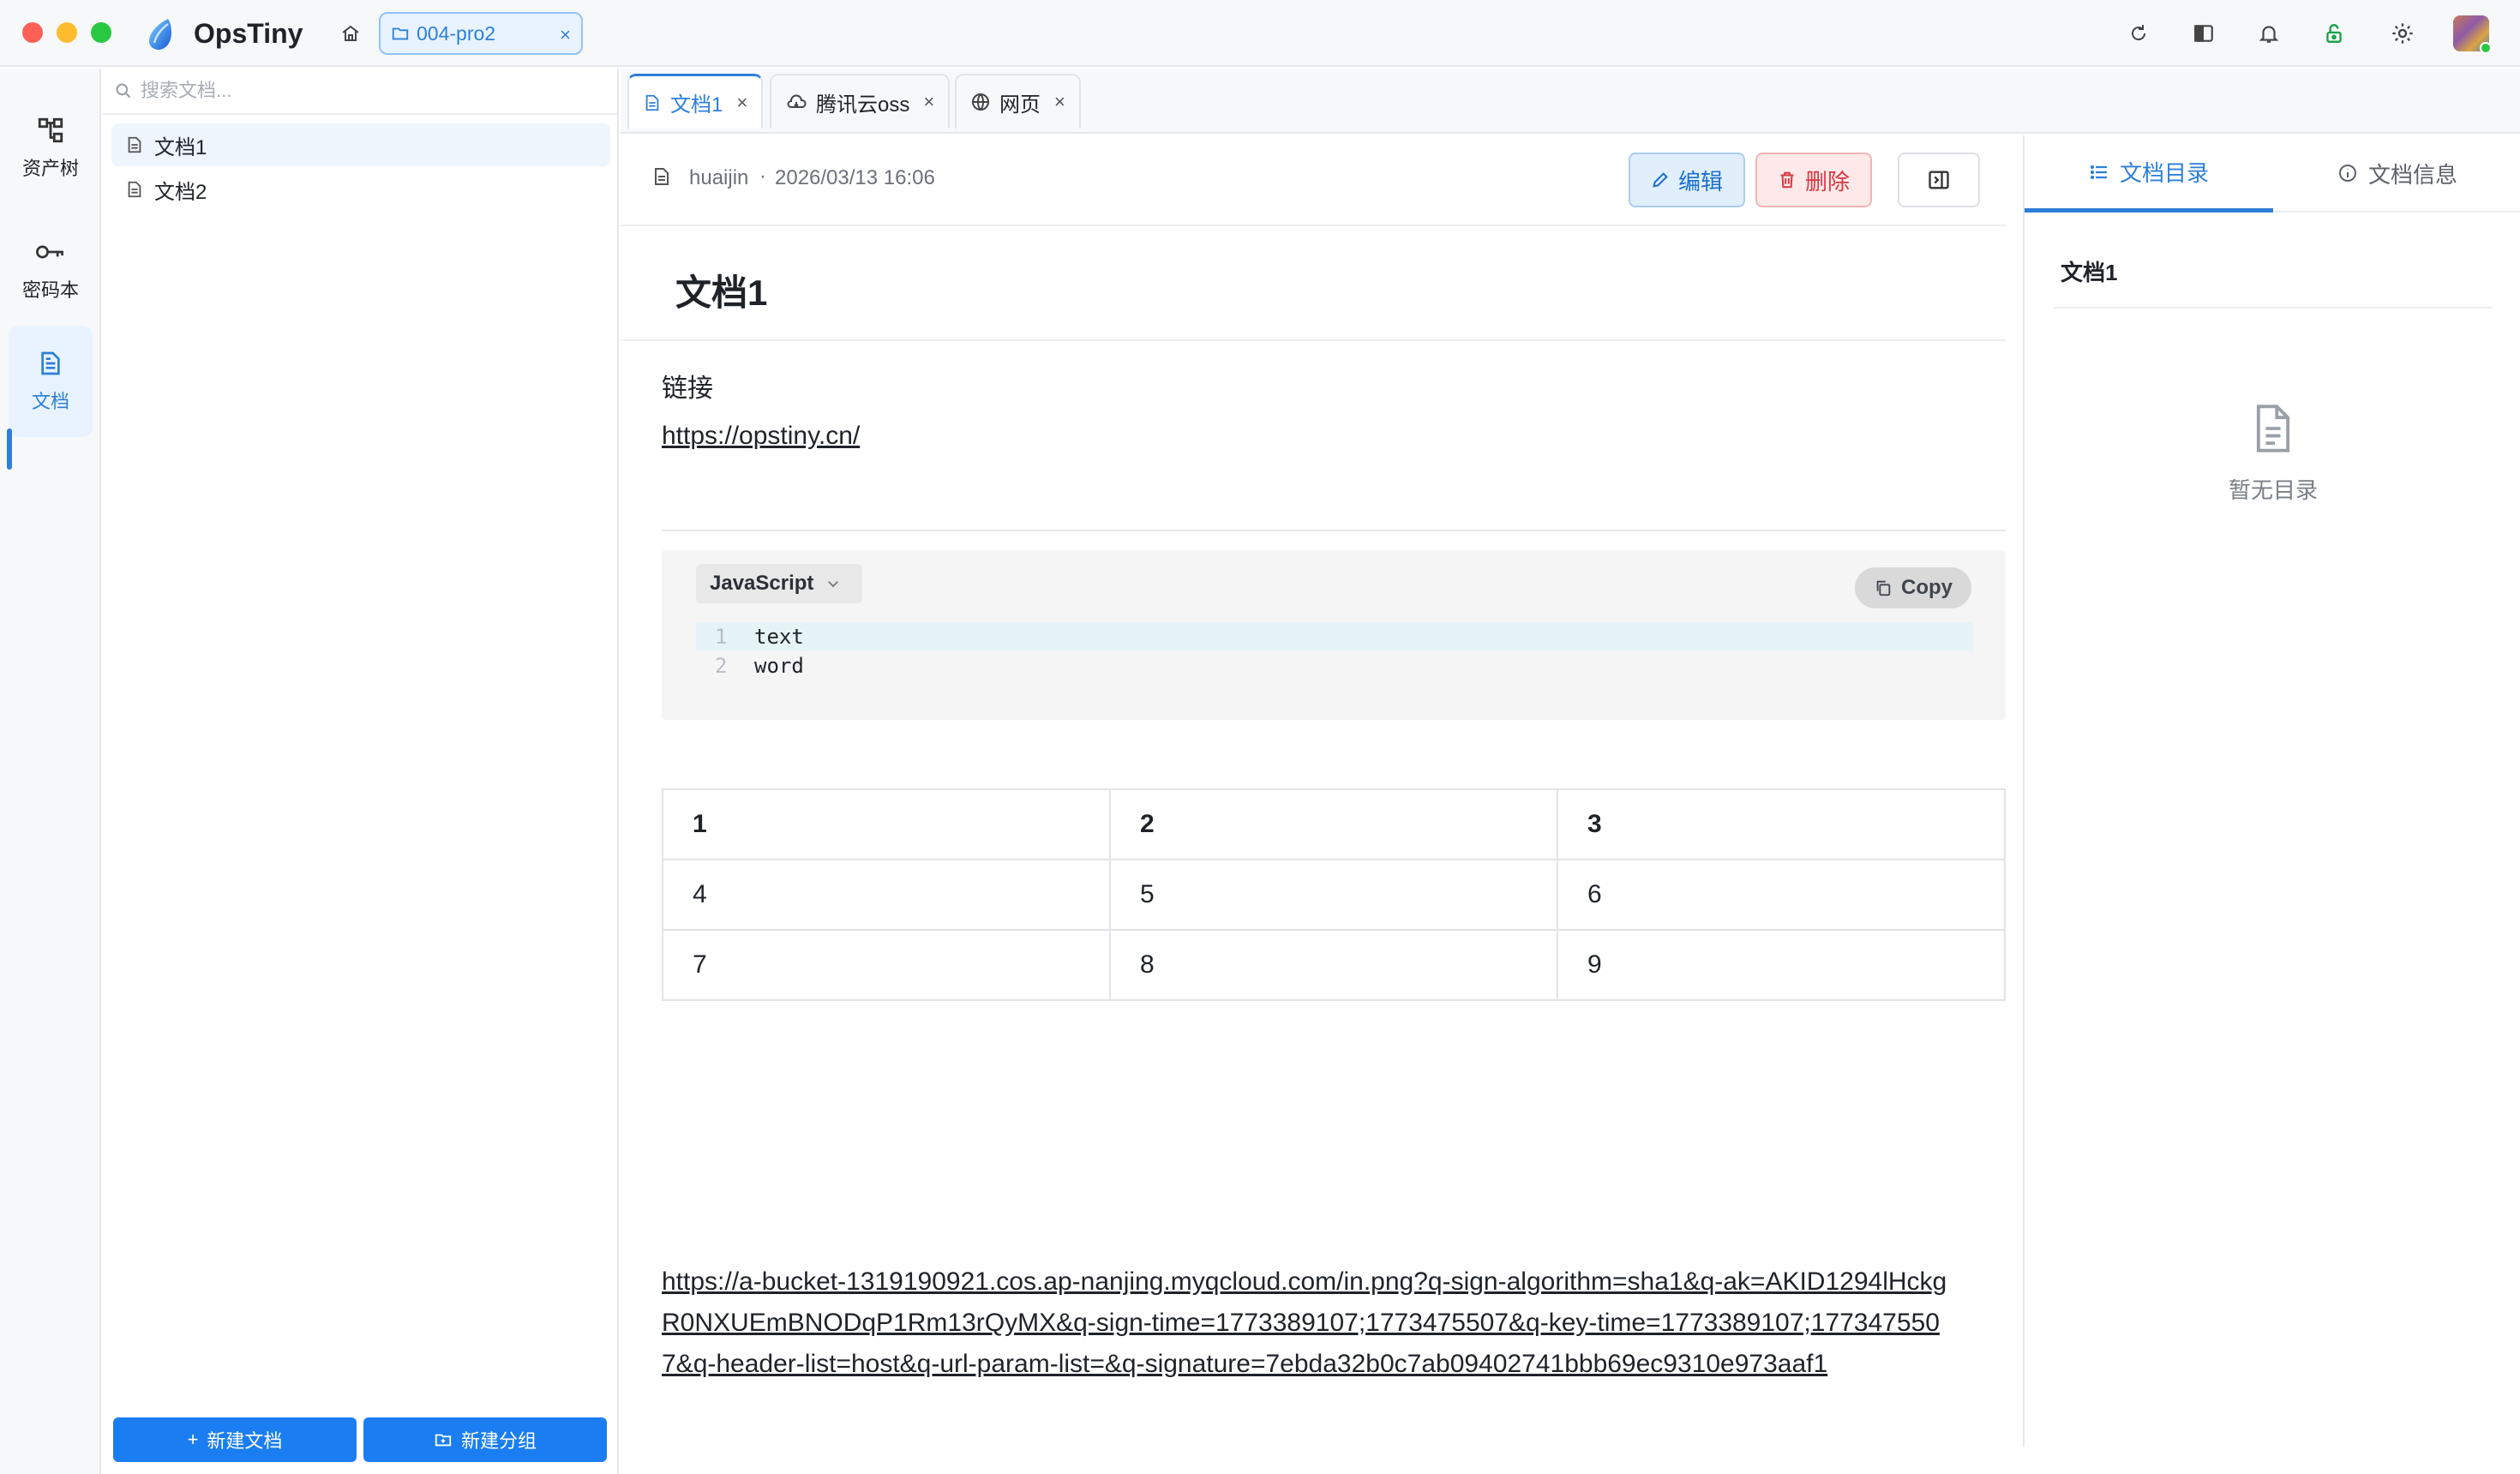  What do you see at coordinates (980, 102) in the screenshot?
I see `globe-icon` at bounding box center [980, 102].